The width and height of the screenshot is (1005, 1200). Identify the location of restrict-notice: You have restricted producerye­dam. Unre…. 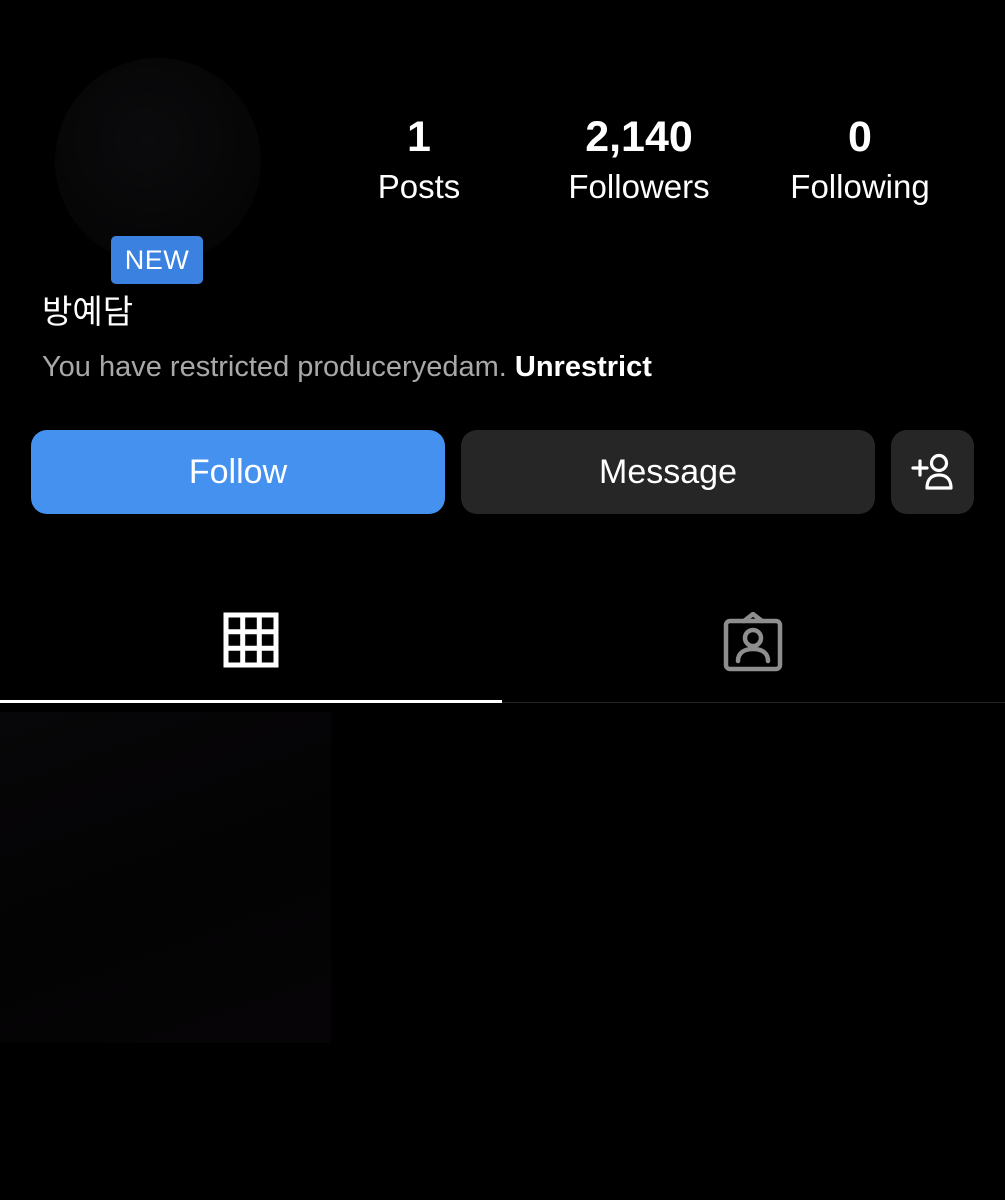
(347, 367).